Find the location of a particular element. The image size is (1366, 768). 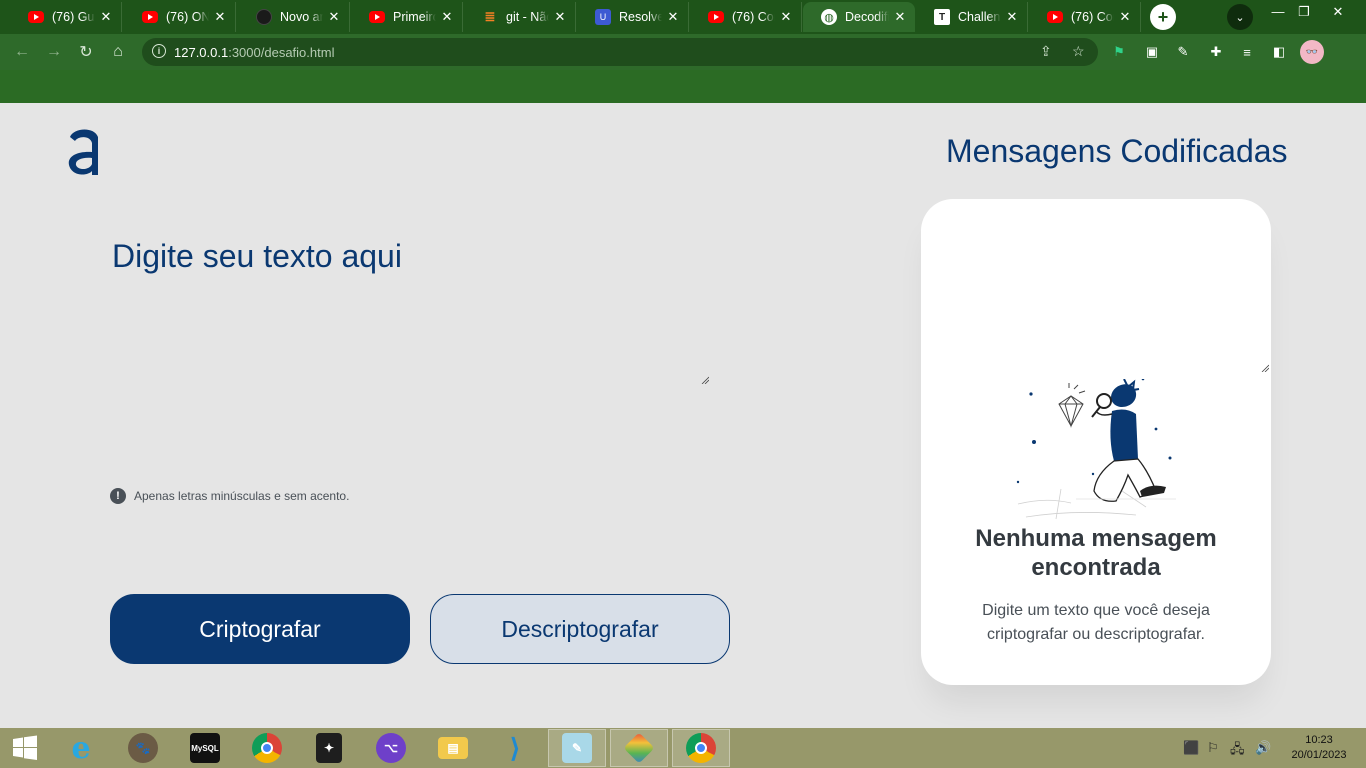

side-panel-icon: ◧ is located at coordinates (1279, 52).